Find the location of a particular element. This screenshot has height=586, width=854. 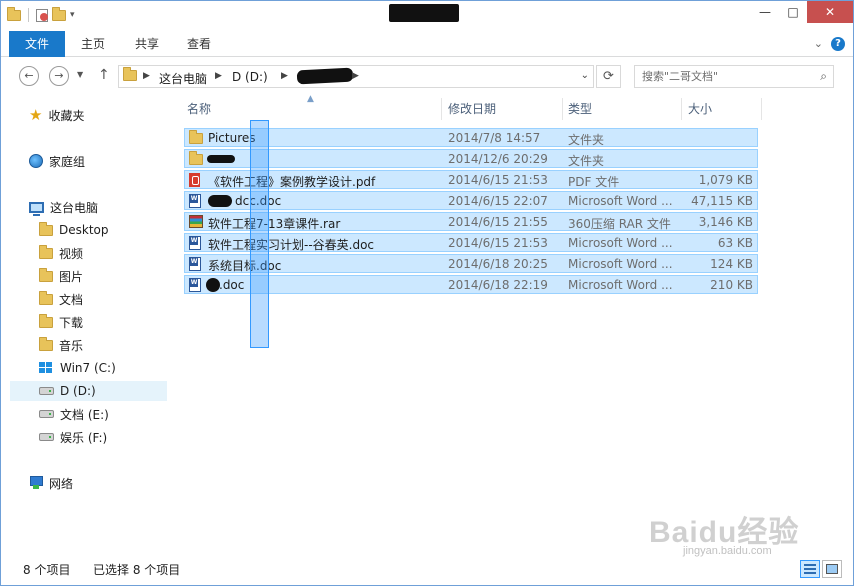

file-row: Pictures 2014/7/8 14:57 文件夹 is located at coordinates (471, 137).